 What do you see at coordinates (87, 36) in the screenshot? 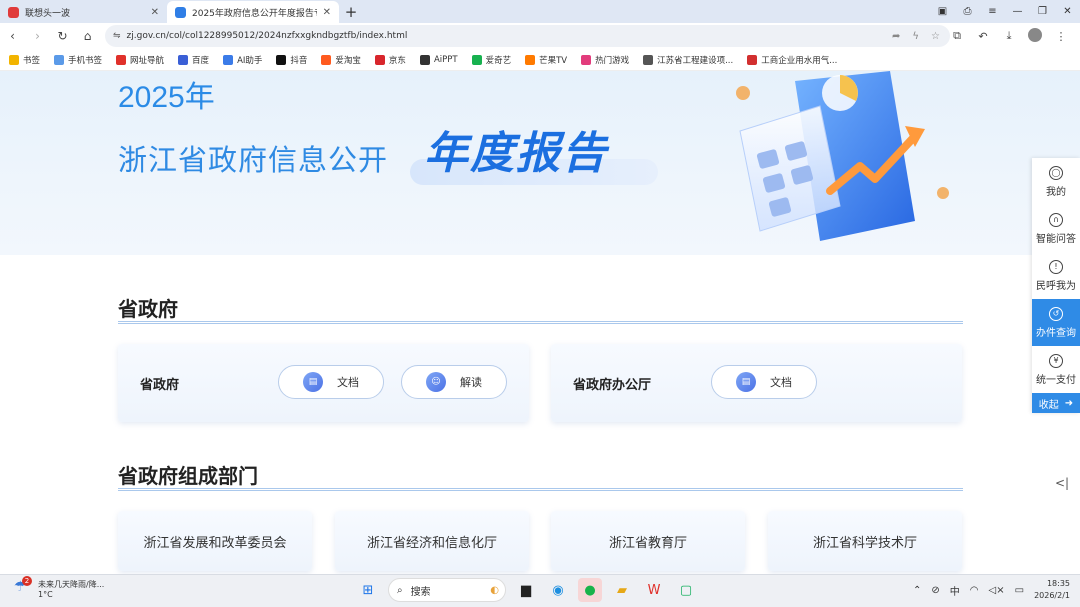
I see `home-icon: ⌂` at bounding box center [87, 36].